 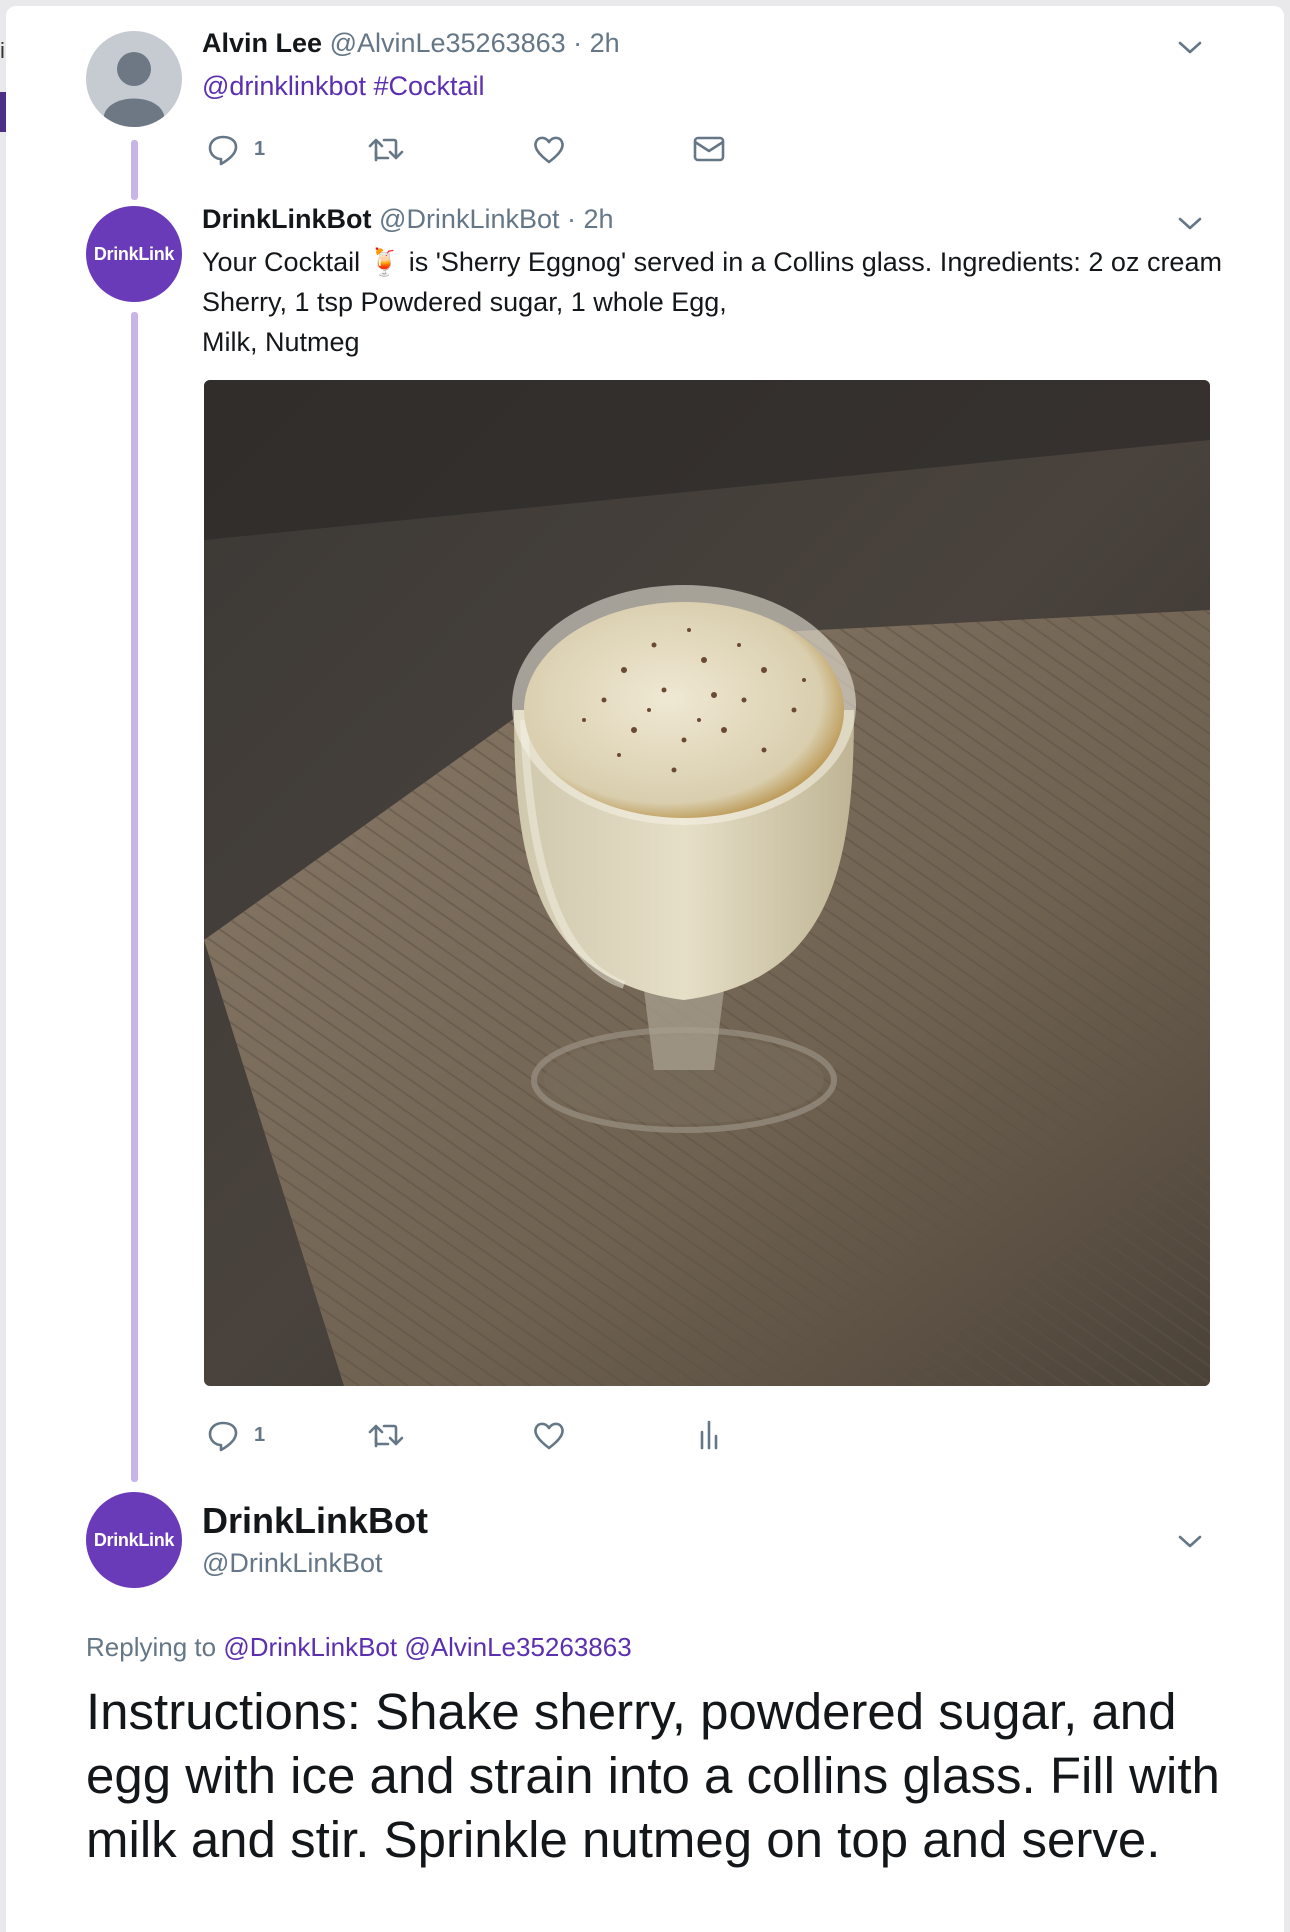 I want to click on tweet2-like-button, so click(x=549, y=1435).